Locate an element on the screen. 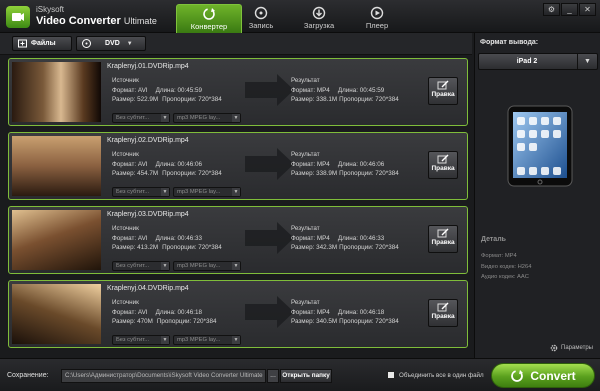 The height and width of the screenshot is (391, 600). tab-burn: Запись is located at coordinates (261, 18).